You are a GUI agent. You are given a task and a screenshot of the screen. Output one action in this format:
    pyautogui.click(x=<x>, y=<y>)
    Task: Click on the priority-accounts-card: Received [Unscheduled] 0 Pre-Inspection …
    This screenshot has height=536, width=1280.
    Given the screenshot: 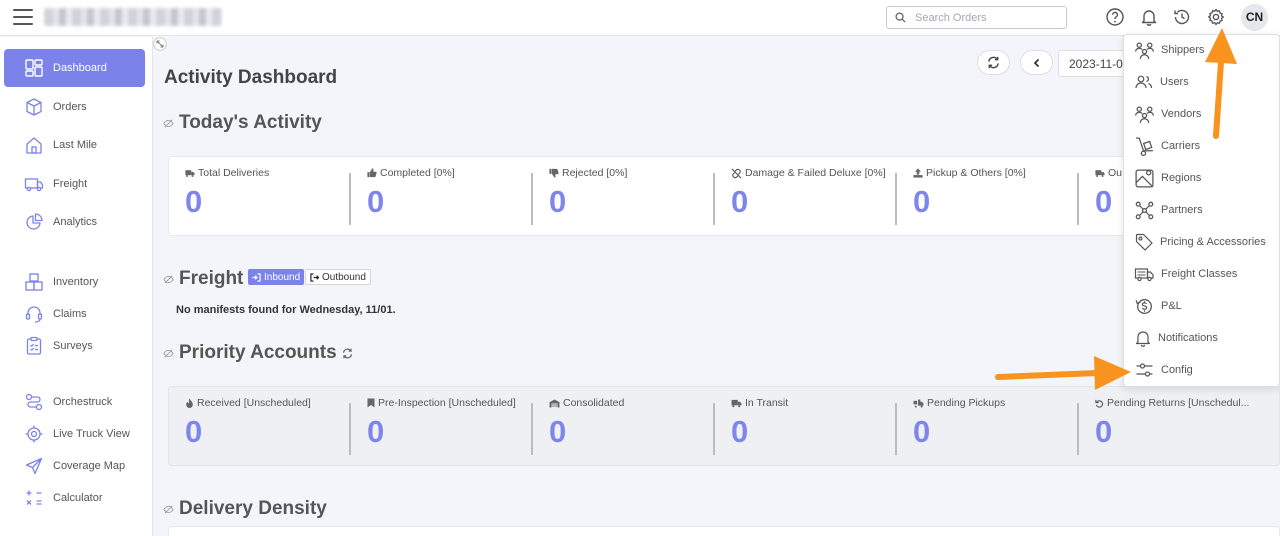 What is the action you would take?
    pyautogui.click(x=724, y=426)
    